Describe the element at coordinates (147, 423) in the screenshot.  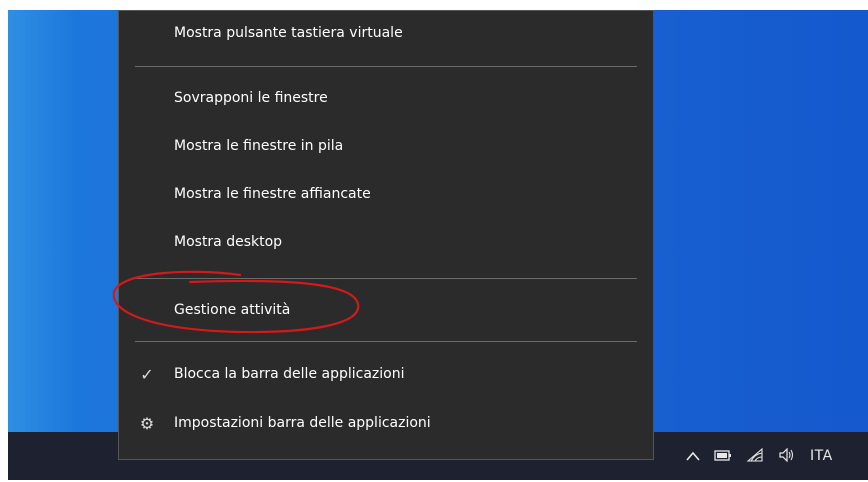
I see `gear-icon: ⚙` at that location.